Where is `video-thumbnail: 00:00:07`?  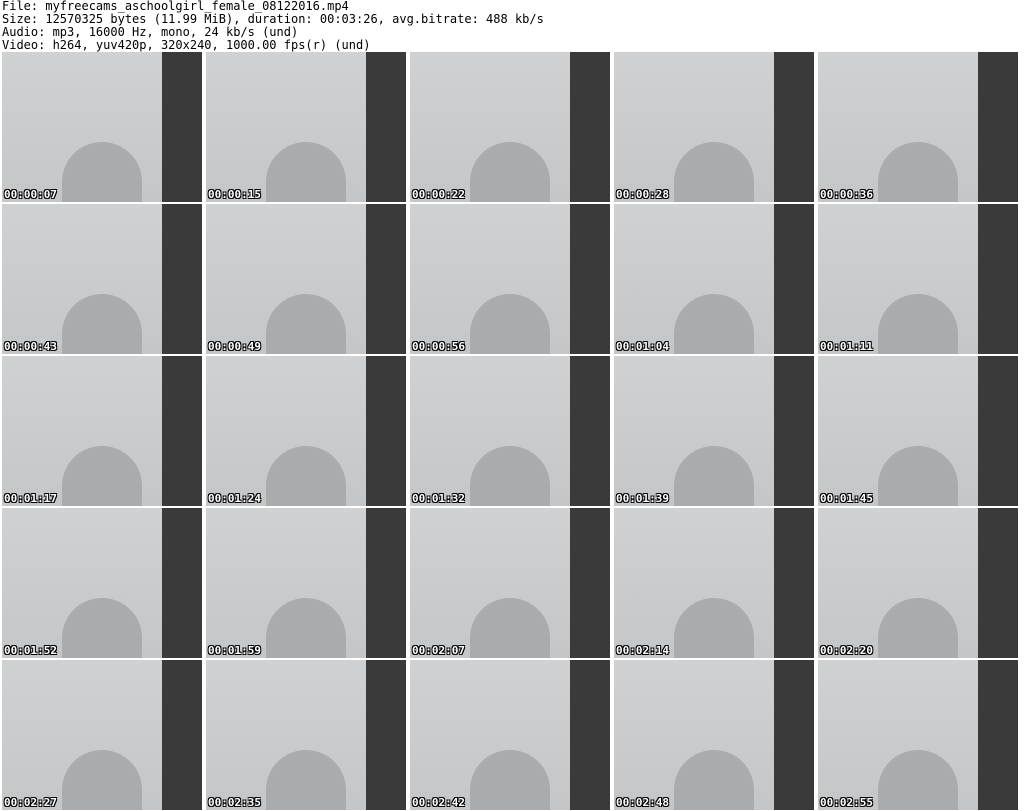
video-thumbnail: 00:00:07 is located at coordinates (102, 127).